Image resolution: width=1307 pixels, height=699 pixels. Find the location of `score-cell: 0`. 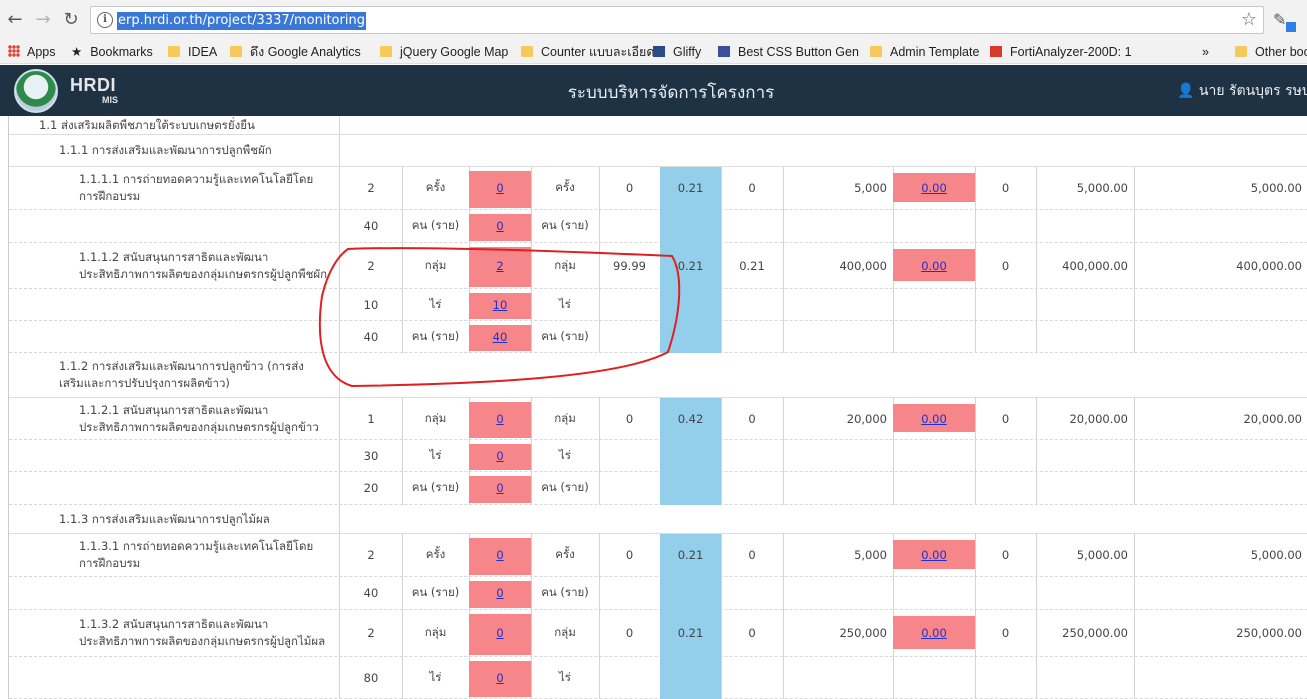

score-cell: 0 is located at coordinates (752, 188).